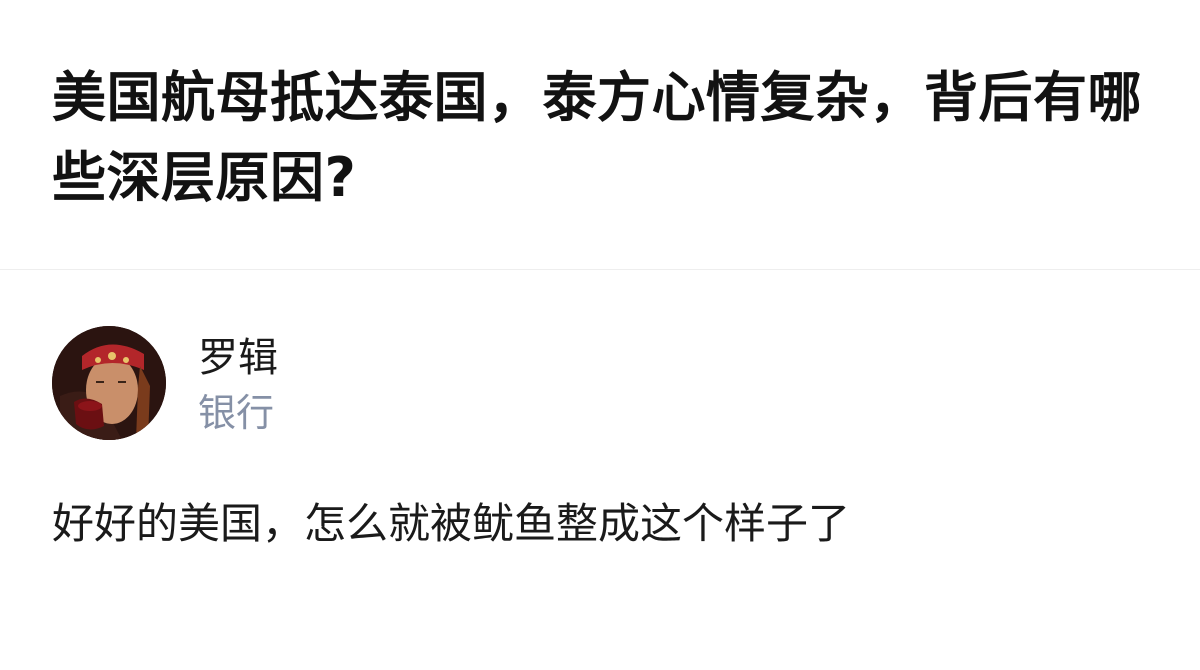 The height and width of the screenshot is (670, 1200). Describe the element at coordinates (236, 413) in the screenshot. I see `author-headline: 银行` at that location.